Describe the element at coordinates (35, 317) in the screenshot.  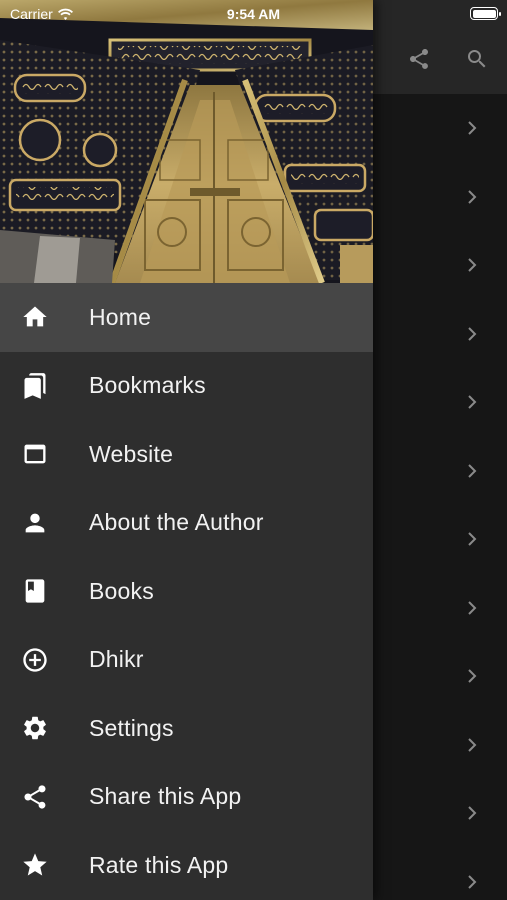
I see `home-icon` at that location.